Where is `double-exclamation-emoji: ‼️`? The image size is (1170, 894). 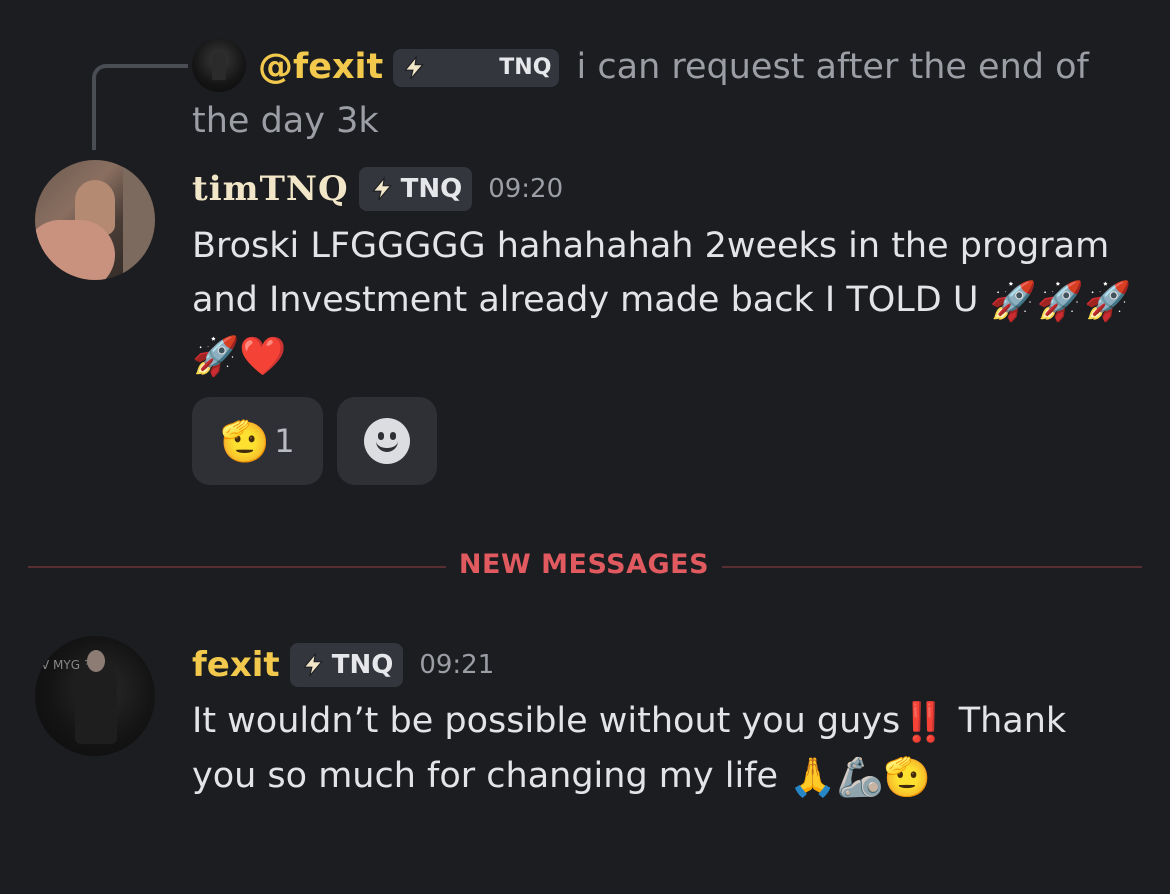
double-exclamation-emoji: ‼️ is located at coordinates (924, 722).